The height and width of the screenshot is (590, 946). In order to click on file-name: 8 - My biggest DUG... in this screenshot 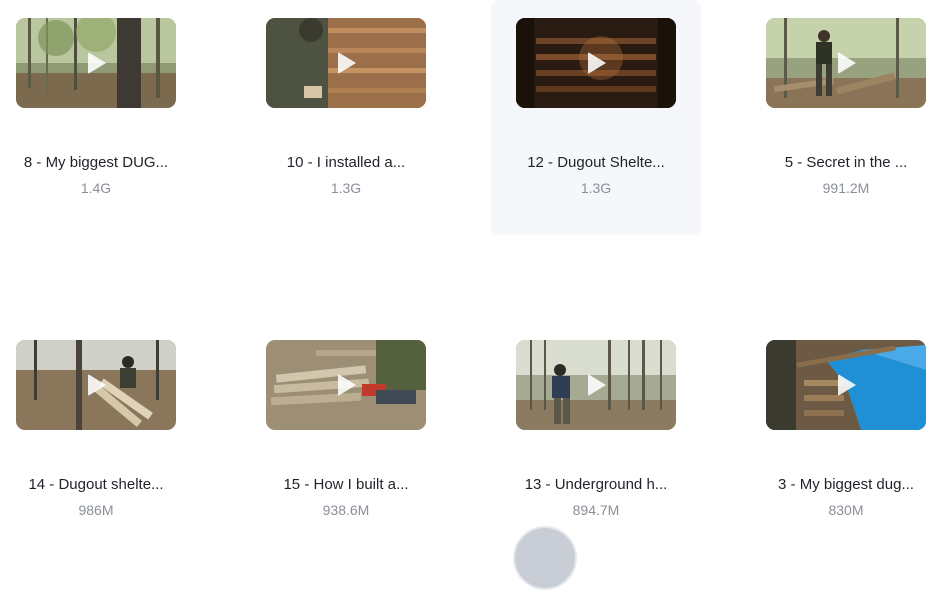, I will do `click(96, 162)`.